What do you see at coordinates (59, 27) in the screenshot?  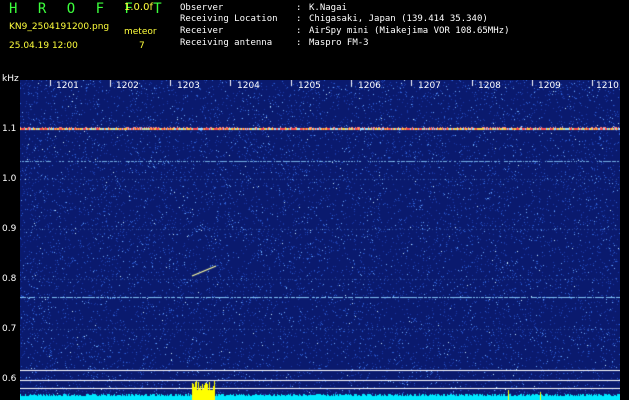 I see `filename-label: KN9_2504191200.png` at bounding box center [59, 27].